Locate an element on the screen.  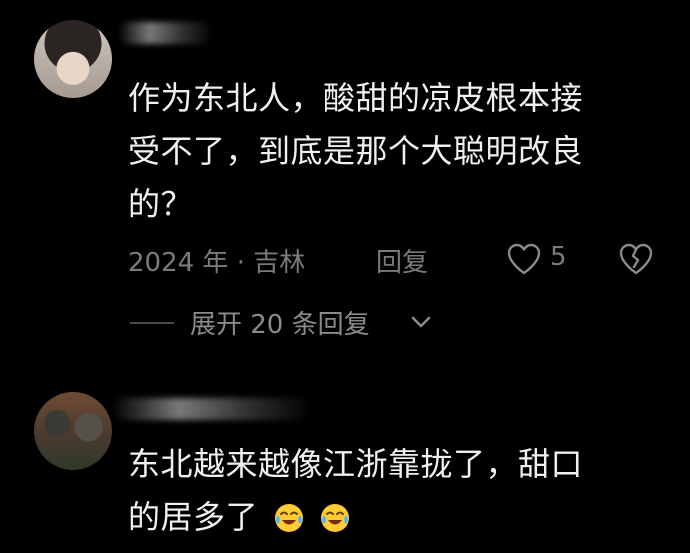
like-count: 5 is located at coordinates (558, 257).